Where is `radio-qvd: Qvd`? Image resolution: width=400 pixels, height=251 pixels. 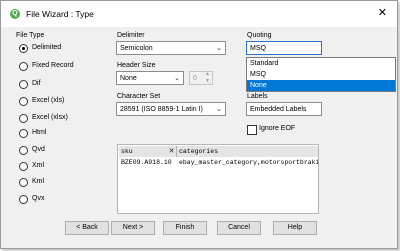
radio-qvd: Qvd is located at coordinates (54, 151).